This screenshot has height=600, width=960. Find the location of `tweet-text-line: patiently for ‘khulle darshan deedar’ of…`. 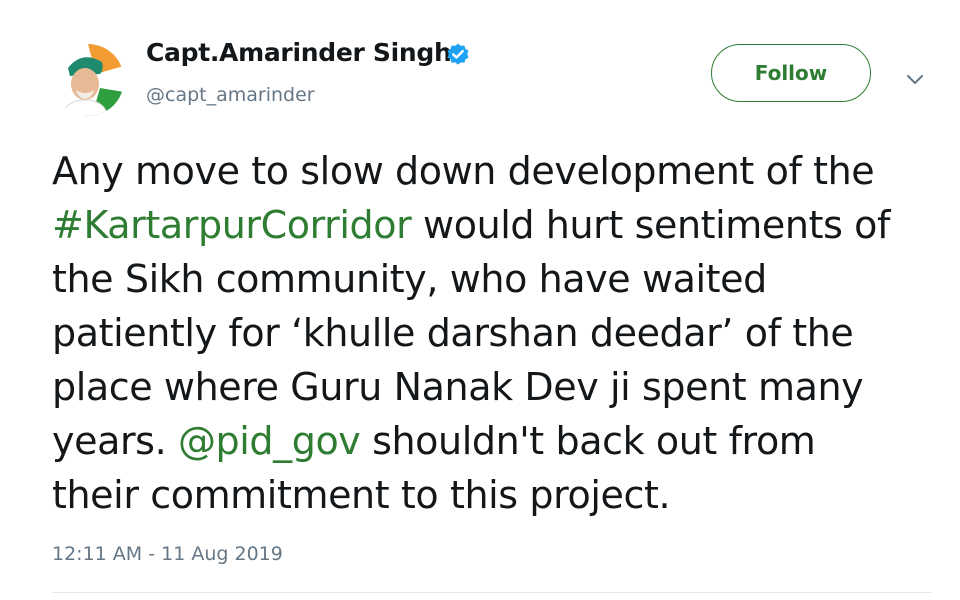

tweet-text-line: patiently for ‘khulle darshan deedar’ of… is located at coordinates (492, 333).